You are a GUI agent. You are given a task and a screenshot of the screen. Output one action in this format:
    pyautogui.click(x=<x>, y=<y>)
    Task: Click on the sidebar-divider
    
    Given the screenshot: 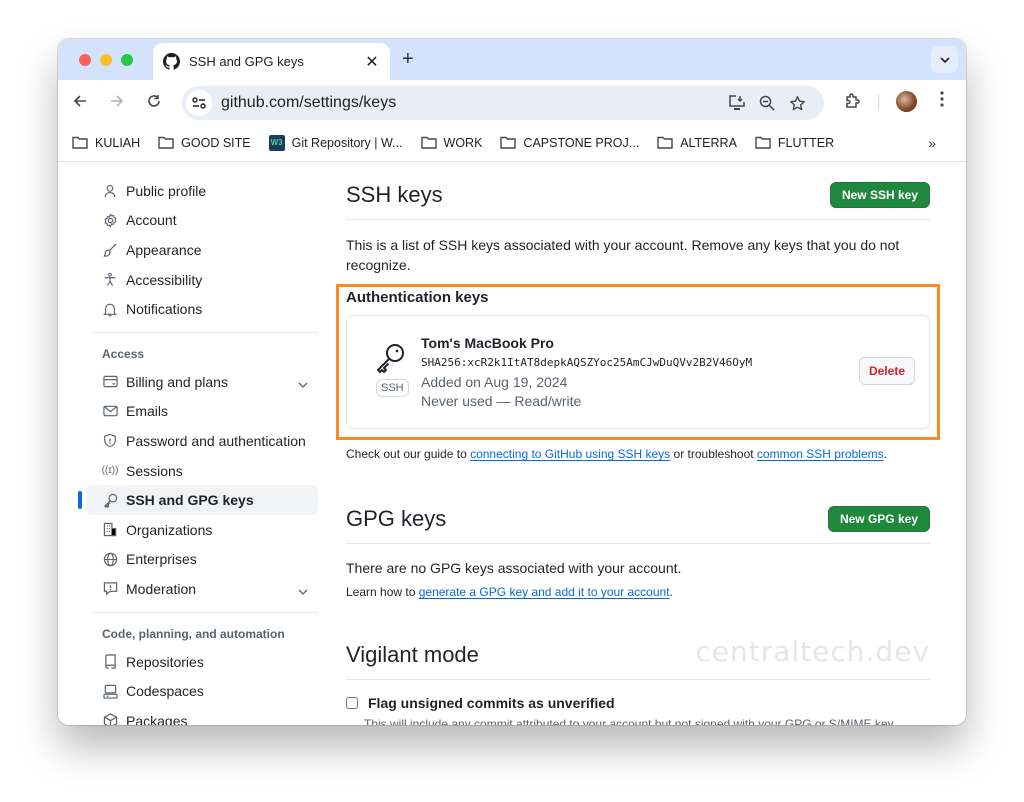 What is the action you would take?
    pyautogui.click(x=205, y=612)
    